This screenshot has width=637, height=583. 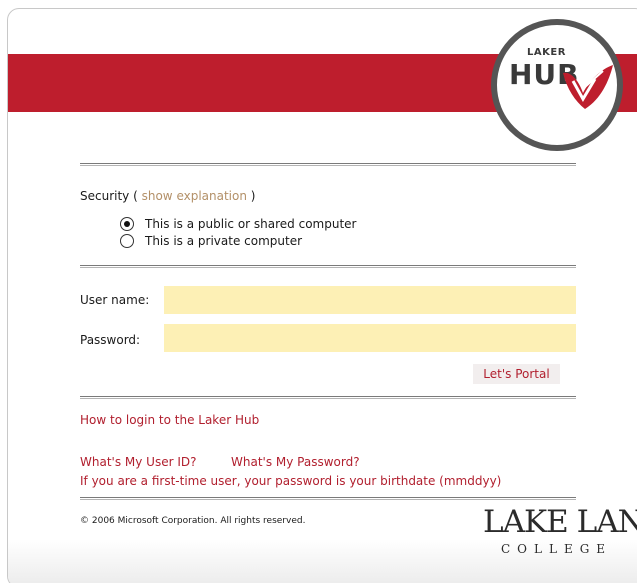 What do you see at coordinates (169, 420) in the screenshot?
I see `how-to-login-link: How to login to the Laker Hub` at bounding box center [169, 420].